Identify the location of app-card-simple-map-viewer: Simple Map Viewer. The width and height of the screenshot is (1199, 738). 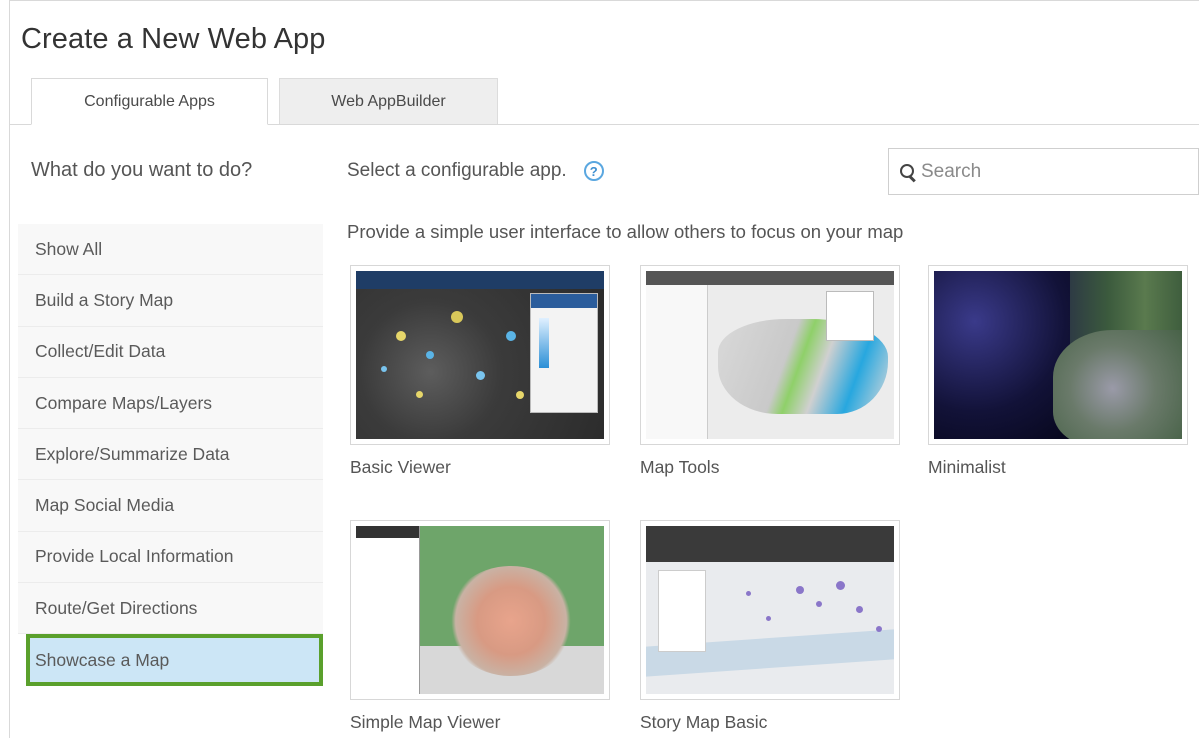
(480, 626).